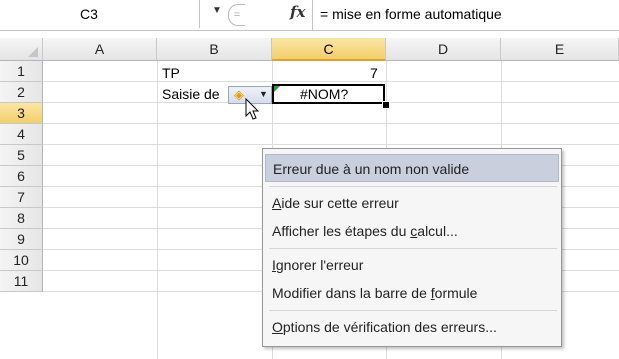 The width and height of the screenshot is (619, 359). What do you see at coordinates (21, 113) in the screenshot?
I see `row-header-3: 3` at bounding box center [21, 113].